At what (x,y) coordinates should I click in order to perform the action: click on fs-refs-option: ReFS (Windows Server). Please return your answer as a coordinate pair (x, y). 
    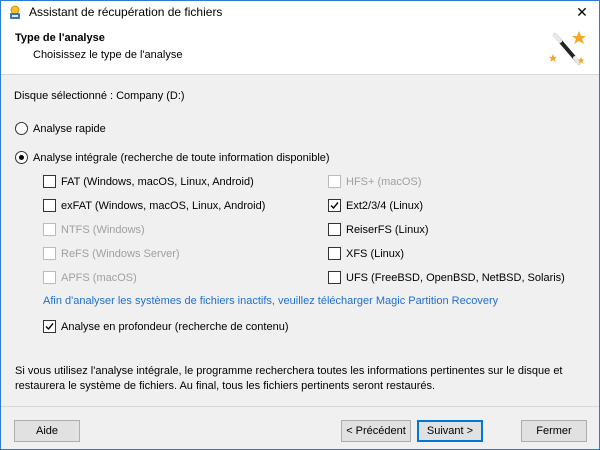
    Looking at the image, I should click on (111, 253).